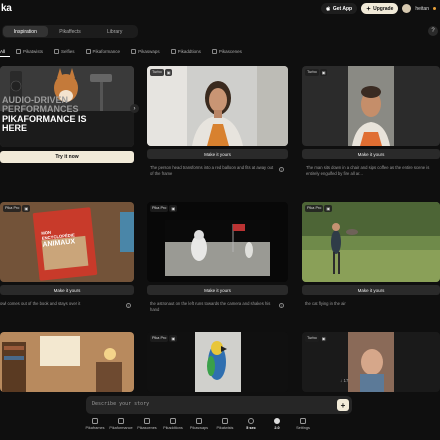  I want to click on clock-icon, so click(251, 421).